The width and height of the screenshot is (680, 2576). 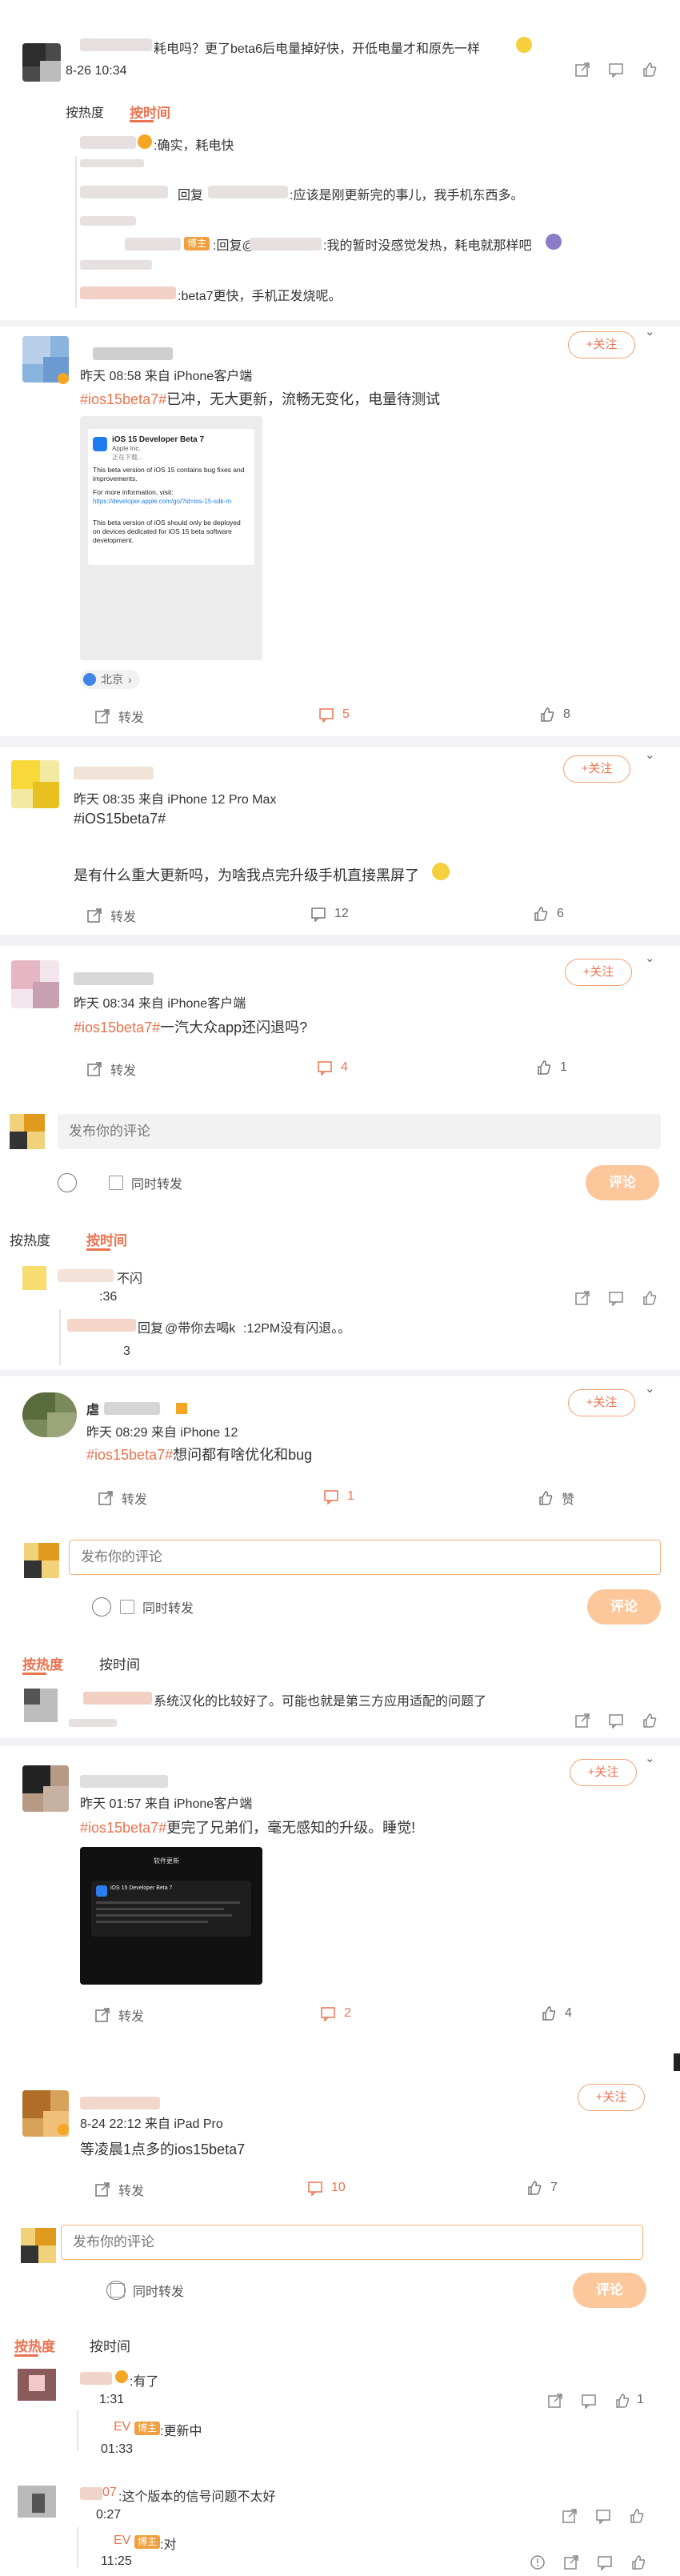 What do you see at coordinates (335, 2013) in the screenshot?
I see `comment-button: 2` at bounding box center [335, 2013].